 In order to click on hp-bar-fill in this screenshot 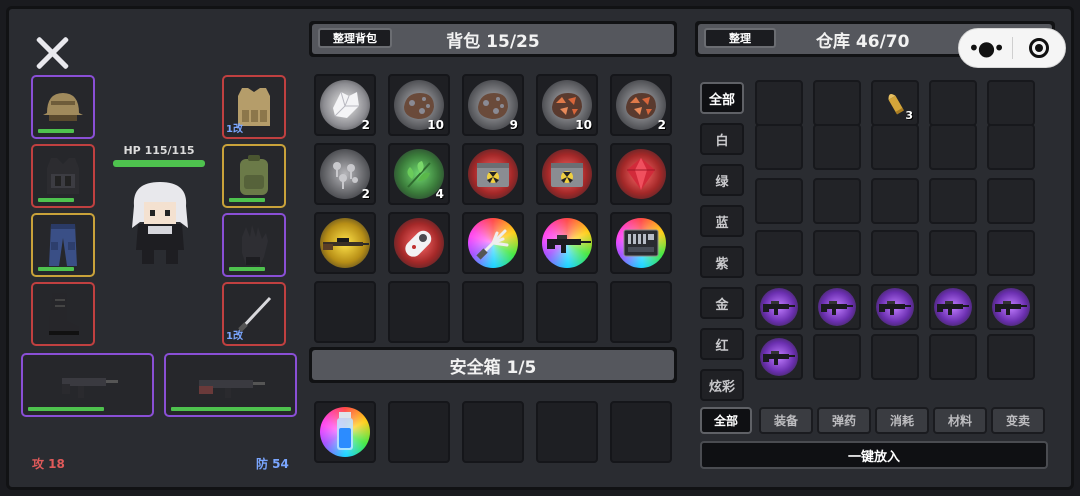, I will do `click(159, 163)`.